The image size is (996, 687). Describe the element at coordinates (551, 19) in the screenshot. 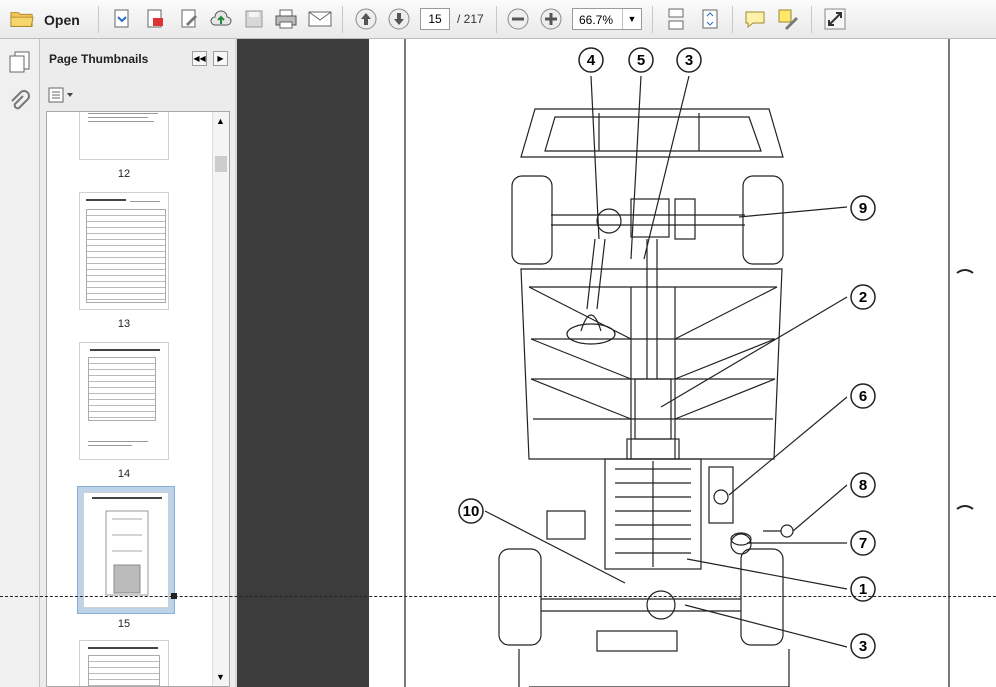

I see `zoom-in-icon` at that location.